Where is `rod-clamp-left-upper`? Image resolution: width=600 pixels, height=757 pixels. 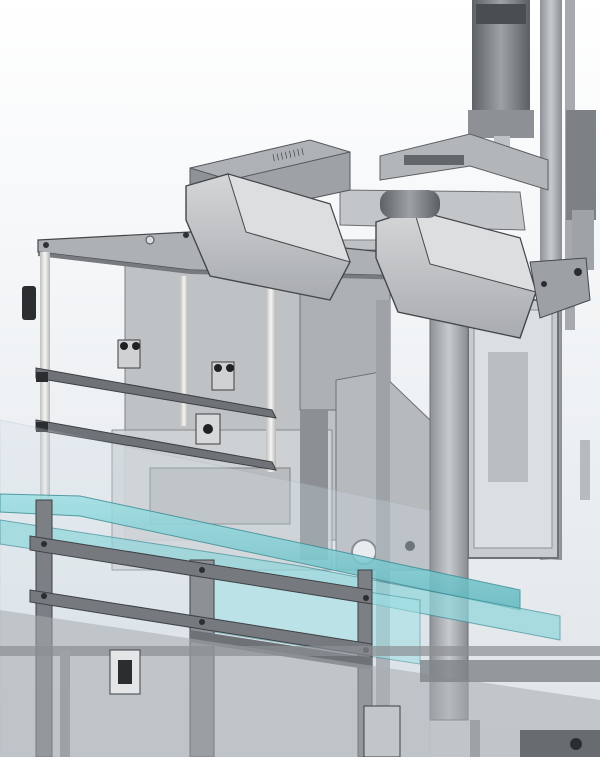 rod-clamp-left-upper is located at coordinates (29, 303).